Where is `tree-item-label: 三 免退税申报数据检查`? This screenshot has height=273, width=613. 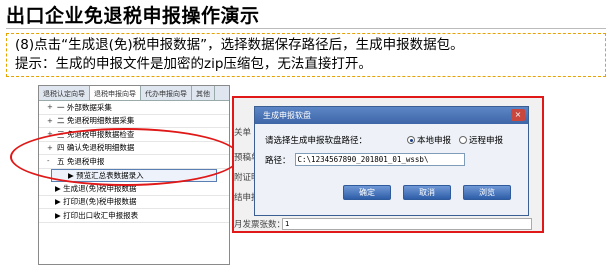 tree-item-label: 三 免退税申报数据检查 is located at coordinates (96, 134).